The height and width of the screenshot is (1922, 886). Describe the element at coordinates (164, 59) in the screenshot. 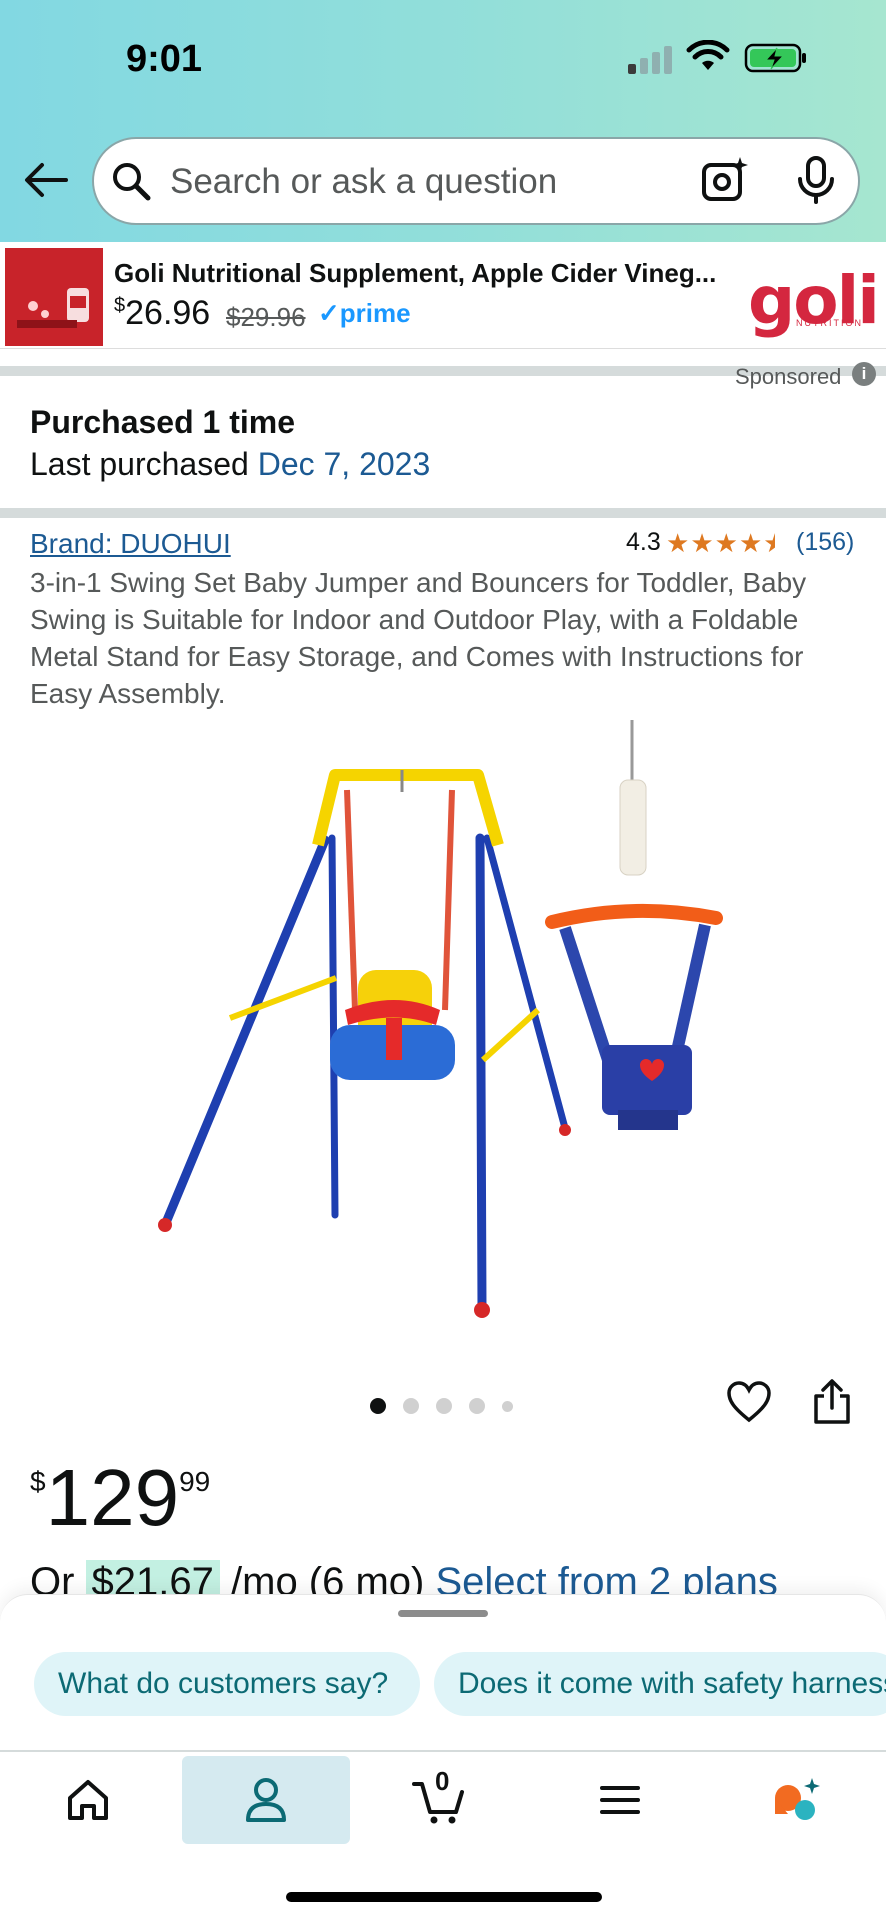

I see `status-time: 9:01` at that location.